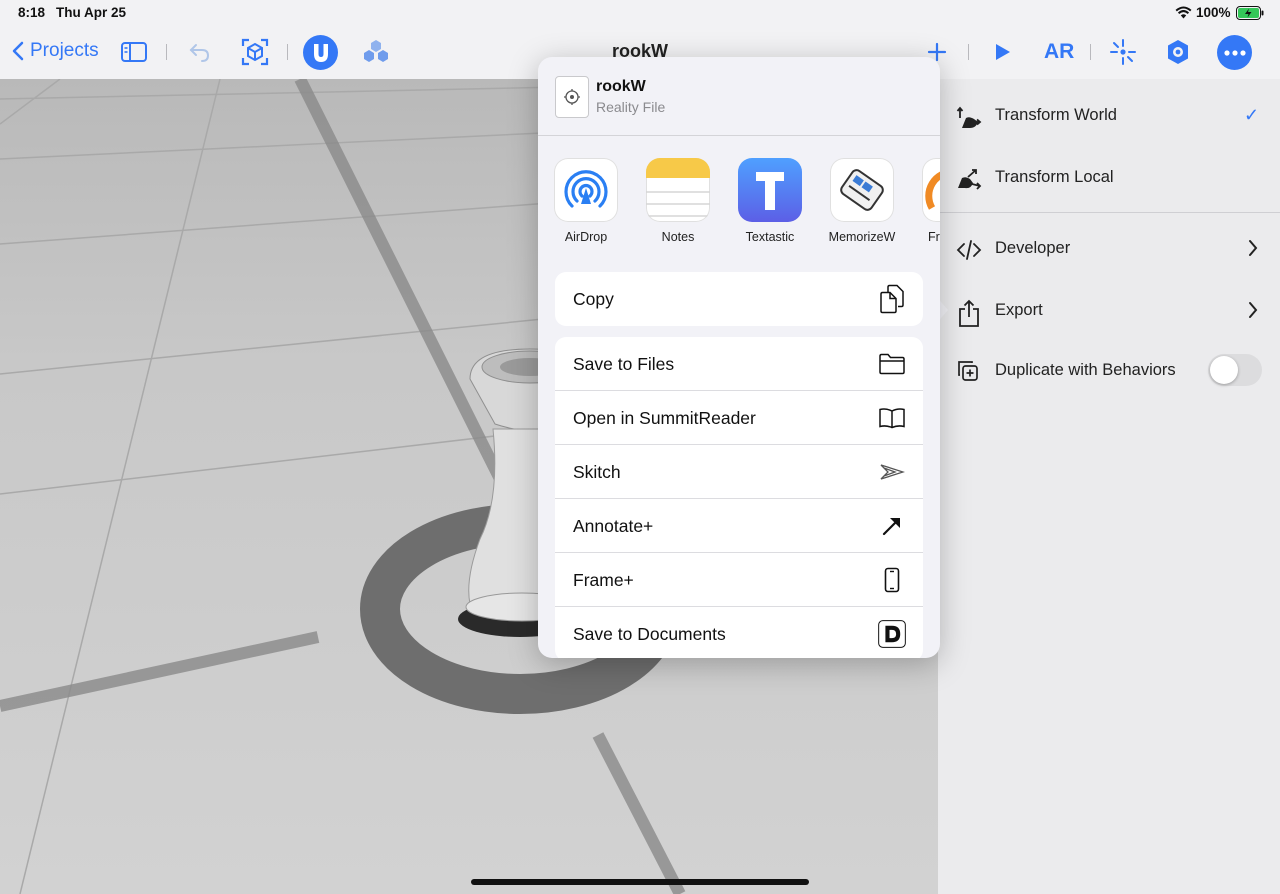 Image resolution: width=1280 pixels, height=894 pixels. What do you see at coordinates (572, 97) in the screenshot?
I see `reality-file-icon` at bounding box center [572, 97].